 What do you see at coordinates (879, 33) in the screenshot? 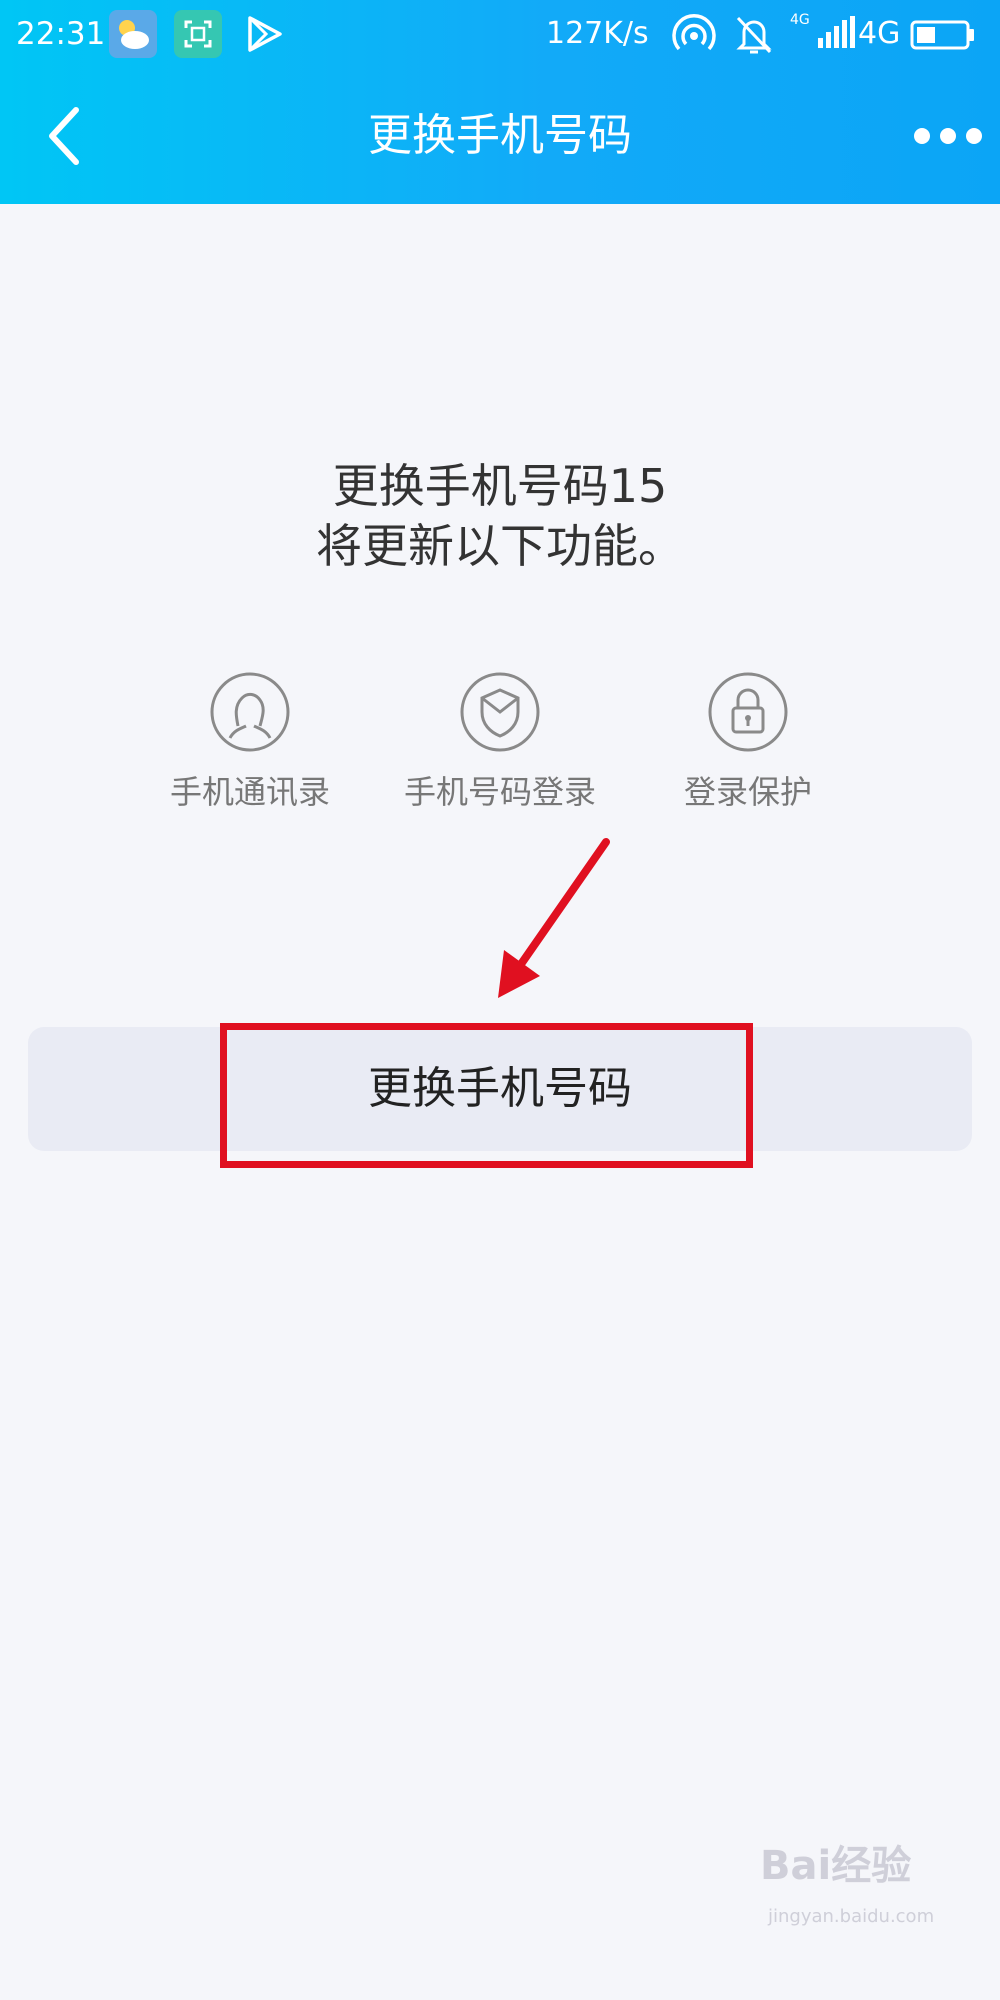
I see `network-type: 4G` at bounding box center [879, 33].